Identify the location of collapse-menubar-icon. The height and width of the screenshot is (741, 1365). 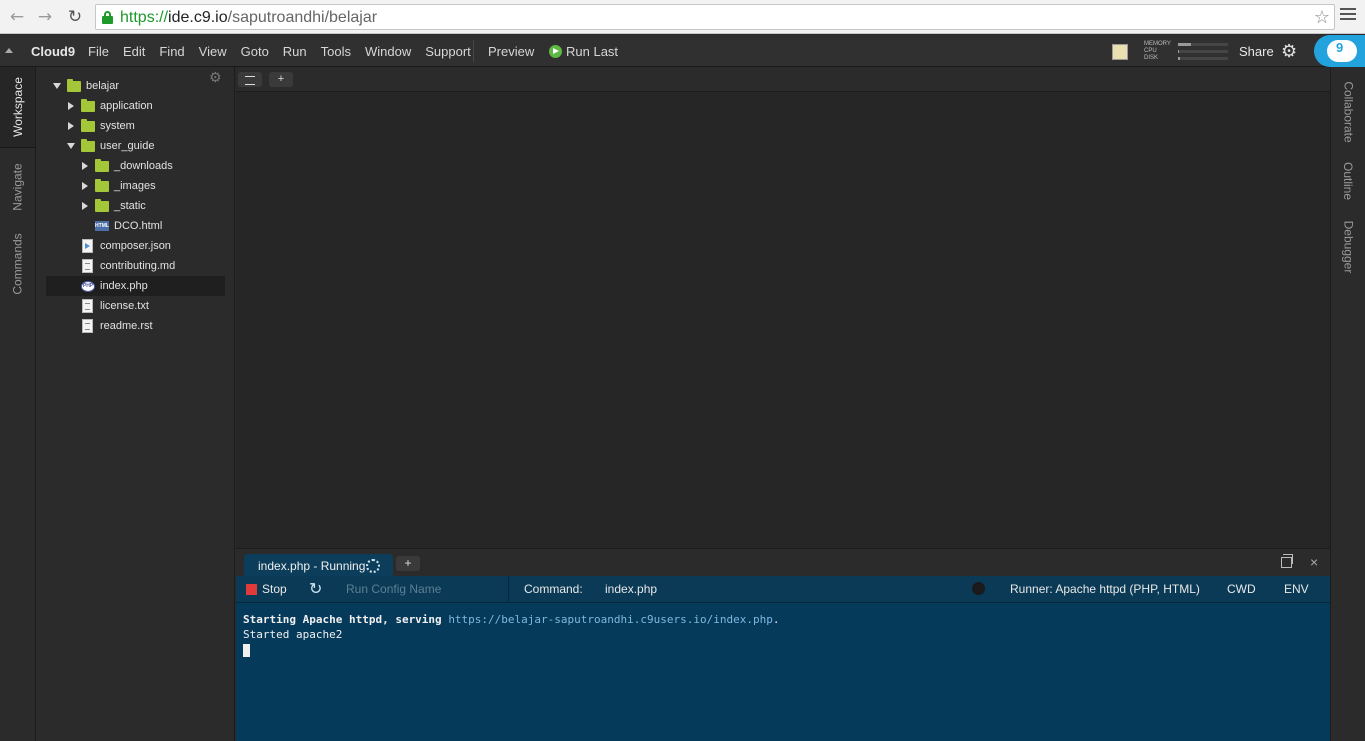
(9, 50).